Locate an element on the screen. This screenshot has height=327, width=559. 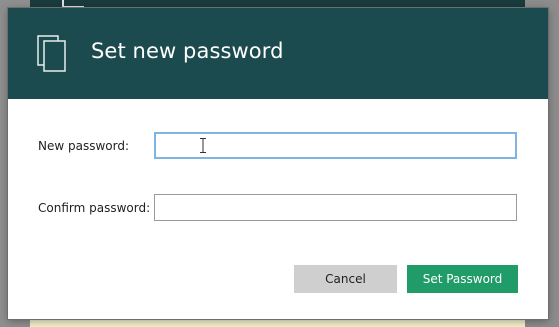
confirm-password-label: Confirm password: is located at coordinates (94, 208).